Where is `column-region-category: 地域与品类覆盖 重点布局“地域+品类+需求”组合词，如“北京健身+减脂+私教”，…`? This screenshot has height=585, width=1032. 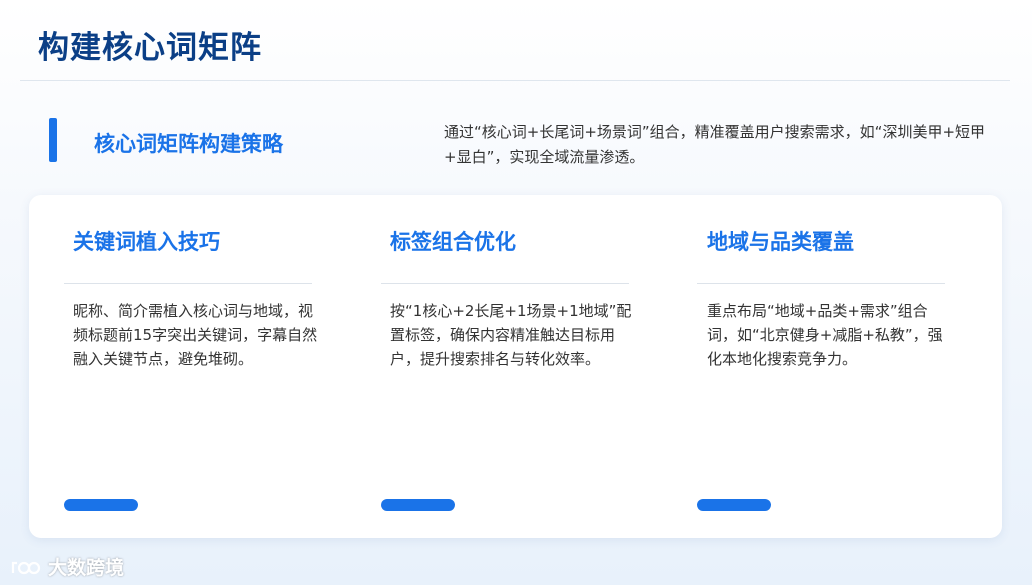
column-region-category: 地域与品类覆盖 重点布局“地域+品类+需求”组合词，如“北京健身+减脂+私教”，… is located at coordinates (822, 366).